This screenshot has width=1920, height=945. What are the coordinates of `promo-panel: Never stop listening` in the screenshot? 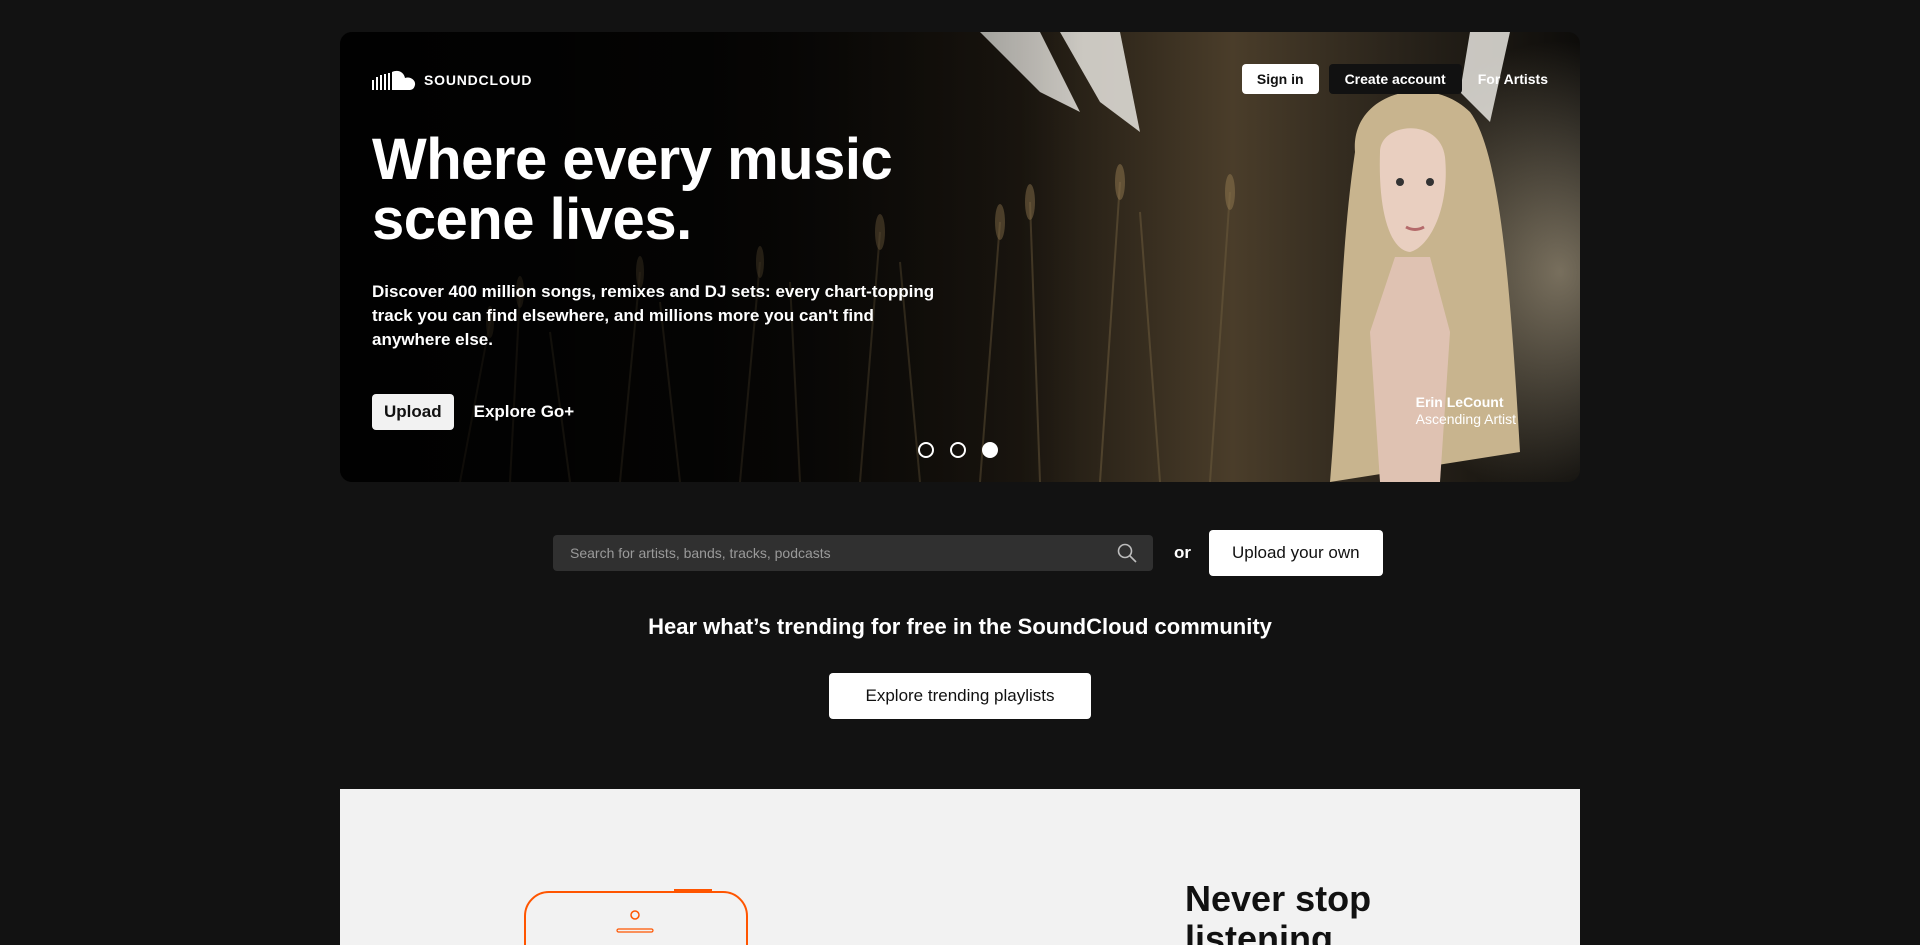 It's located at (960, 867).